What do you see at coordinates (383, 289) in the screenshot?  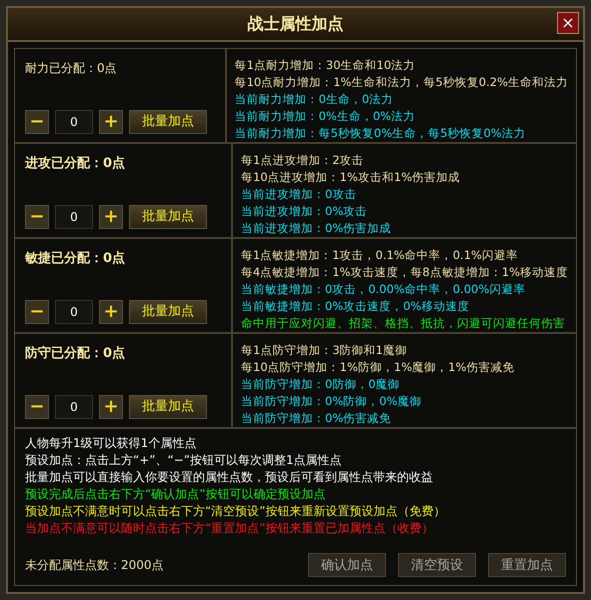 I see `stat-line: 当前敏捷增加：0攻击，0.00%命中率，0.00%闪避率` at bounding box center [383, 289].